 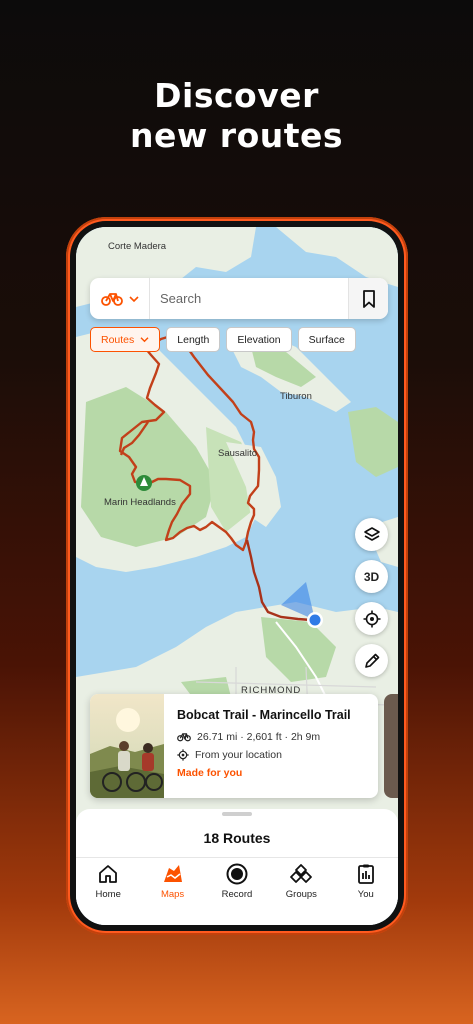 I want to click on tab-groups-label: Groups, so click(x=301, y=894).